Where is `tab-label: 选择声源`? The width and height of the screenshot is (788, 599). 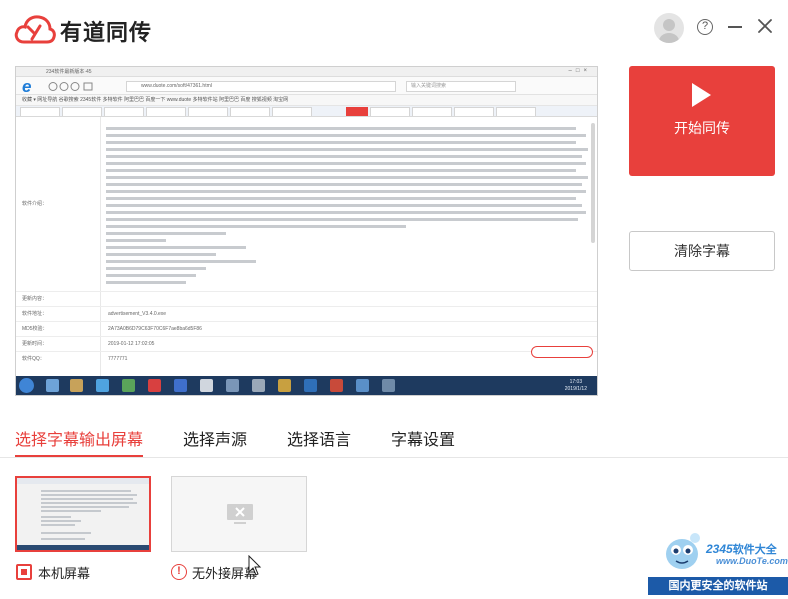 tab-label: 选择声源 is located at coordinates (215, 440).